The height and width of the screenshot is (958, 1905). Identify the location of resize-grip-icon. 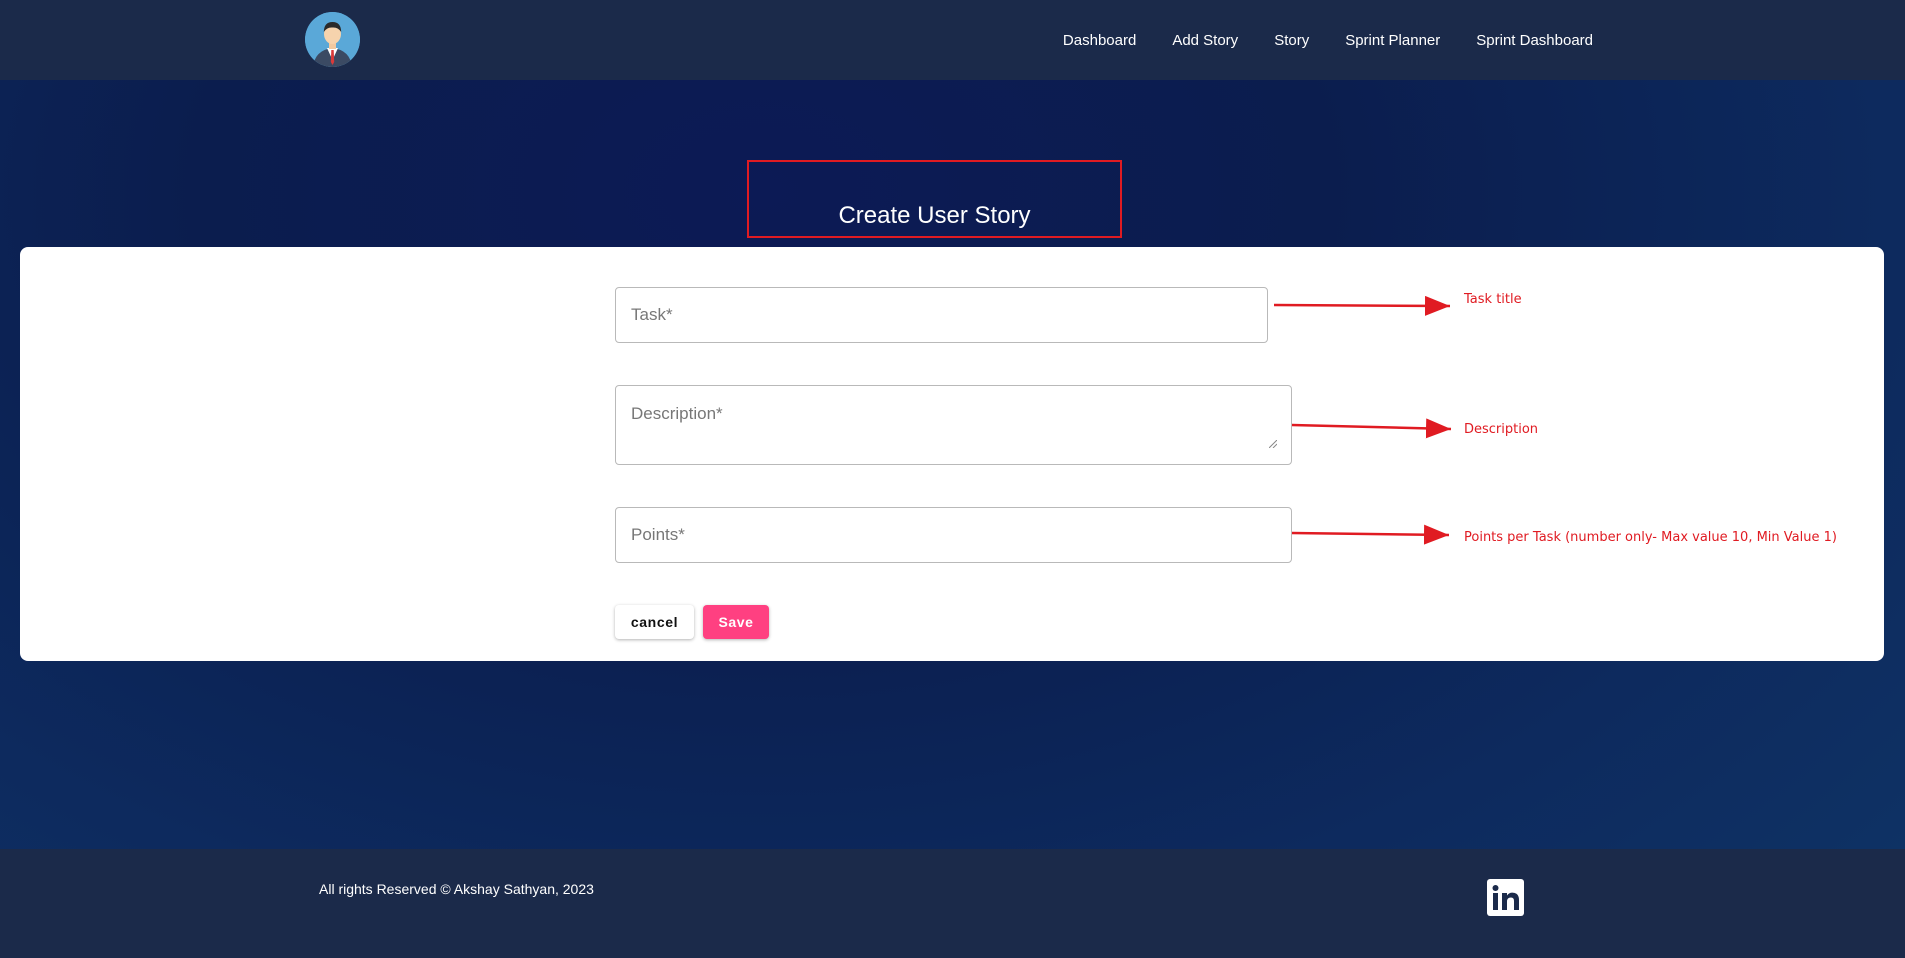
(1273, 444).